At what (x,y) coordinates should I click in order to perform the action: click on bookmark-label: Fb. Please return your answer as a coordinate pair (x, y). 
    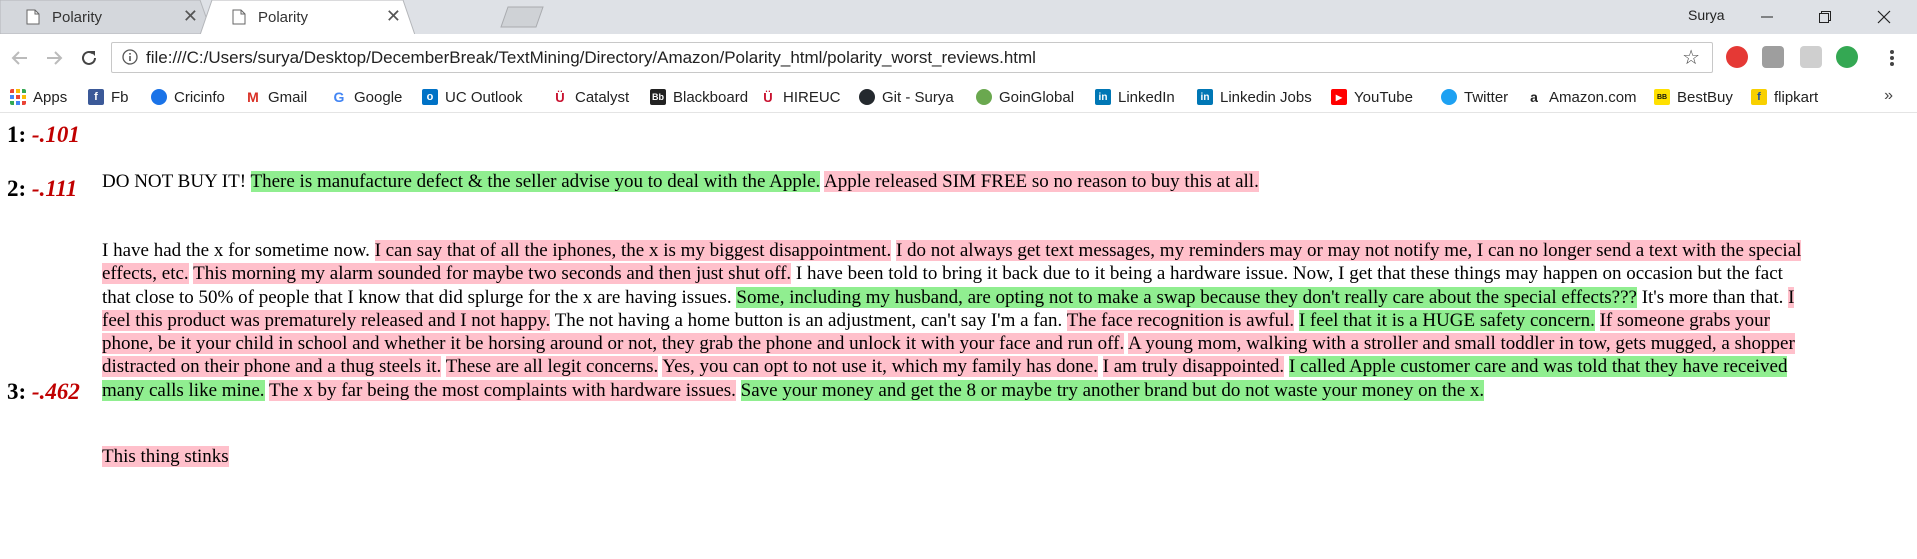
    Looking at the image, I should click on (120, 97).